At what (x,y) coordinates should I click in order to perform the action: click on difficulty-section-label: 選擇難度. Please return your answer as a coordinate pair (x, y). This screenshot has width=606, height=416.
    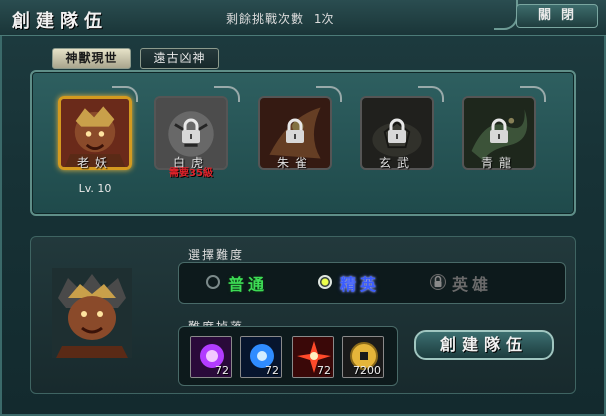
    Looking at the image, I should click on (216, 255).